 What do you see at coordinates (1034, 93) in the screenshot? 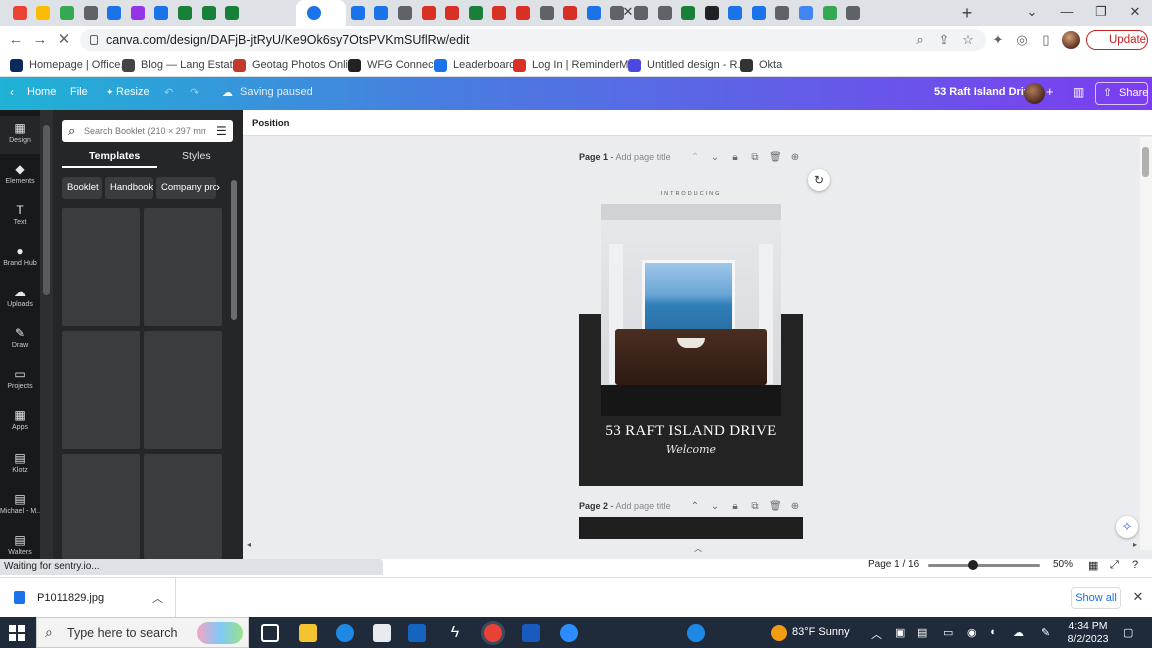
I see `collaborator-avatar` at bounding box center [1034, 93].